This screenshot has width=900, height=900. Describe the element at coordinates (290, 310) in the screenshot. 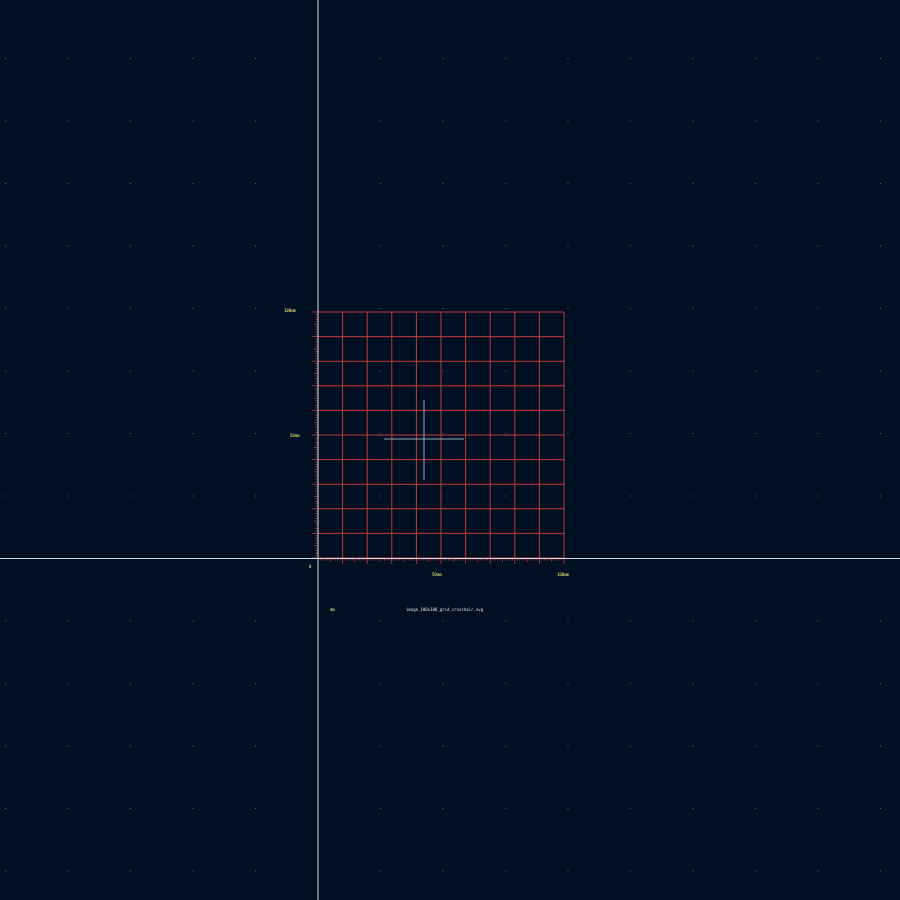

I see `y-axis-label-top: 100mm` at that location.